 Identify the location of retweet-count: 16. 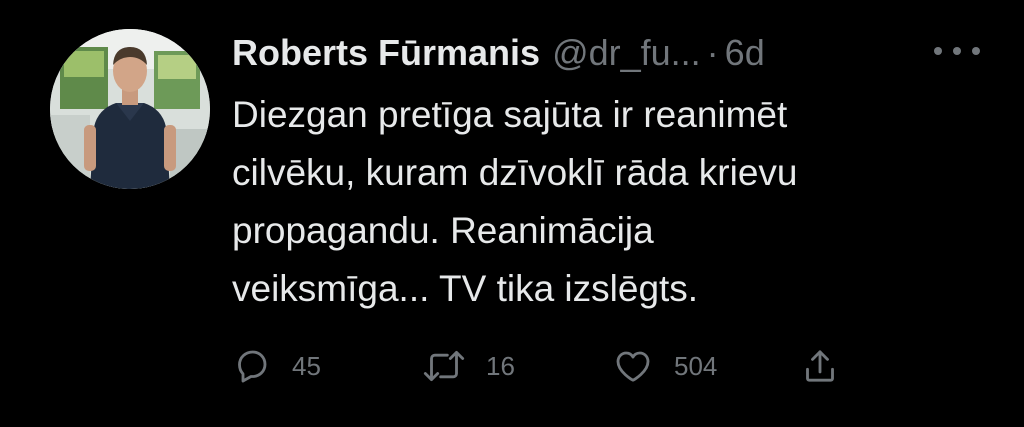
(500, 365).